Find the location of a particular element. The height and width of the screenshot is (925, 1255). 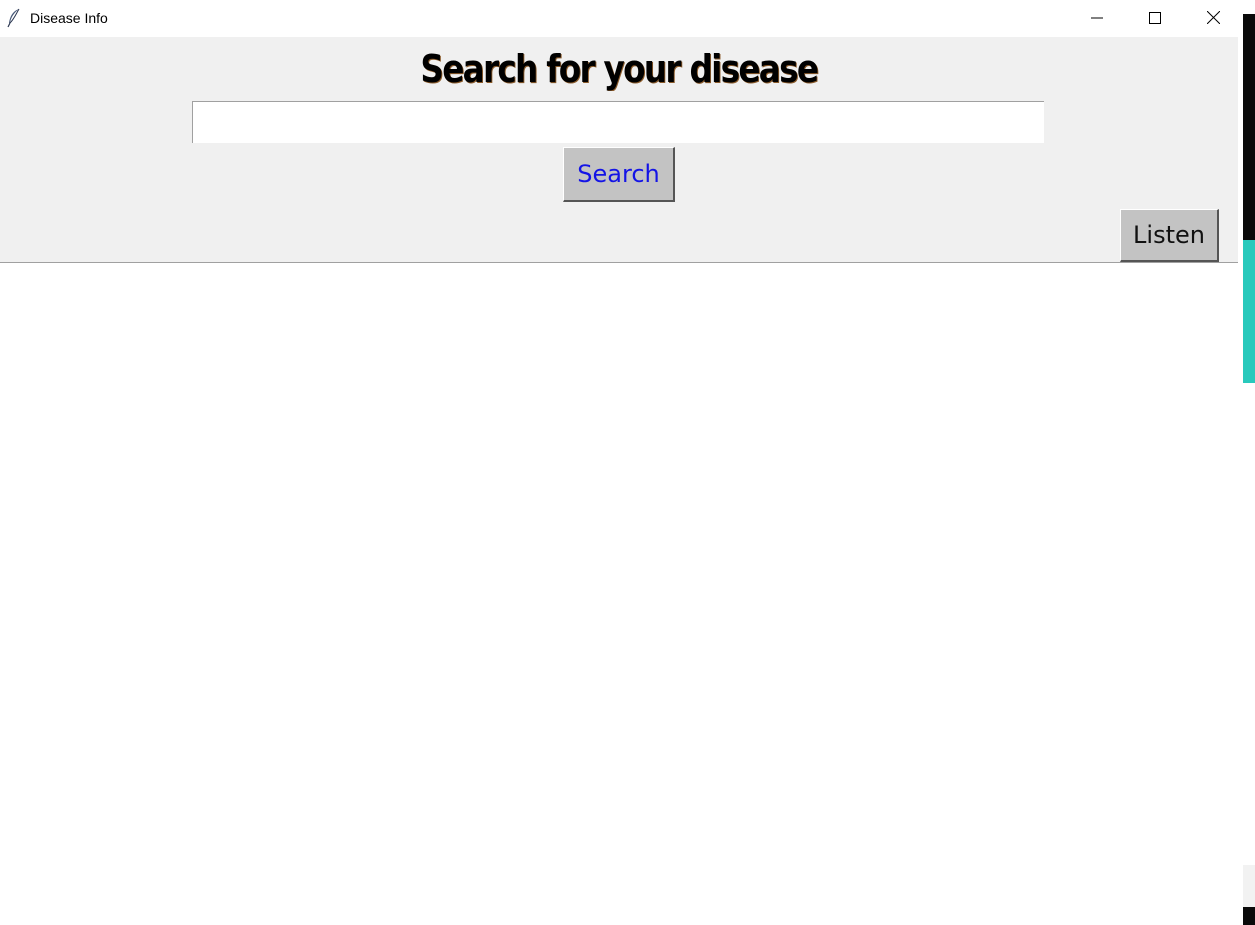

desktop-edge-light is located at coordinates (1249, 624).